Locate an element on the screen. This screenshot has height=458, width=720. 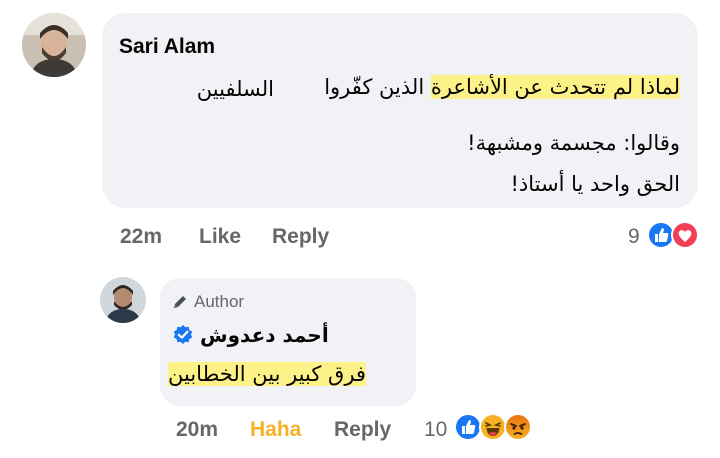
reply-reaction-count: 10 is located at coordinates (435, 430).